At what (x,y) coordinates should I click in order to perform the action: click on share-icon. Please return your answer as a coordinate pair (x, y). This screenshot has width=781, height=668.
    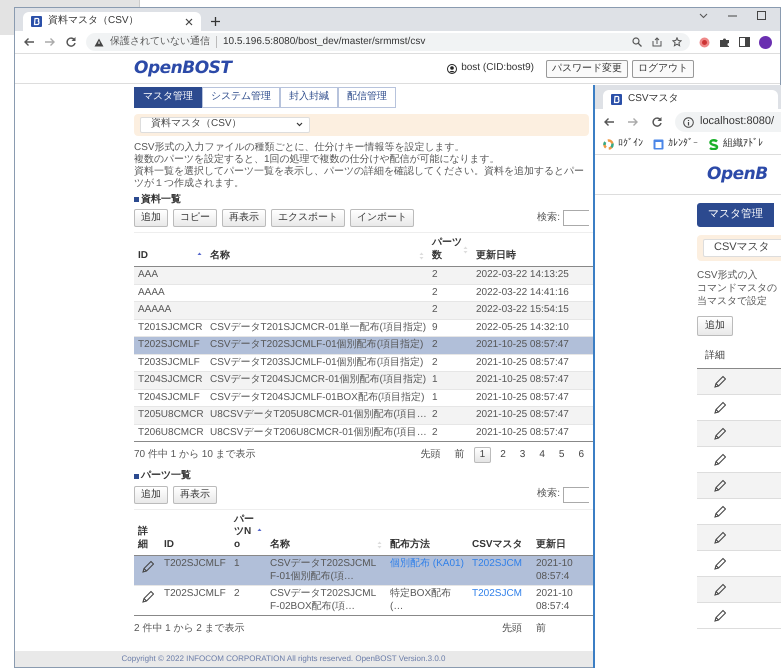
    Looking at the image, I should click on (657, 42).